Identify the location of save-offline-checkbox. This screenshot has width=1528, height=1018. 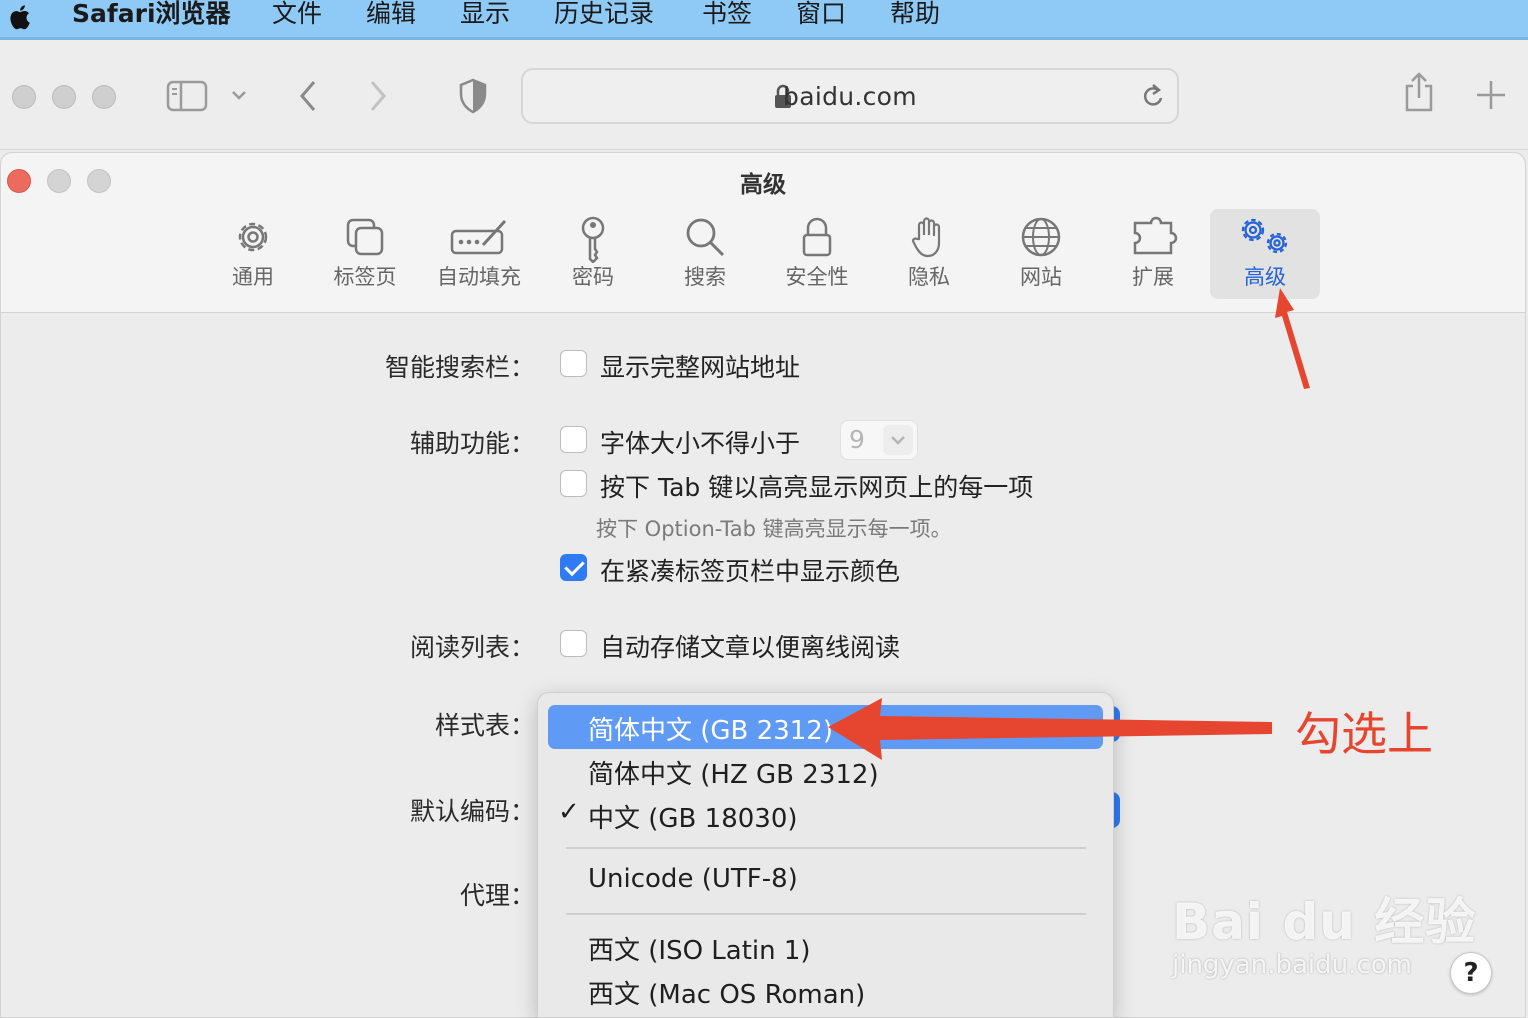
(573, 643).